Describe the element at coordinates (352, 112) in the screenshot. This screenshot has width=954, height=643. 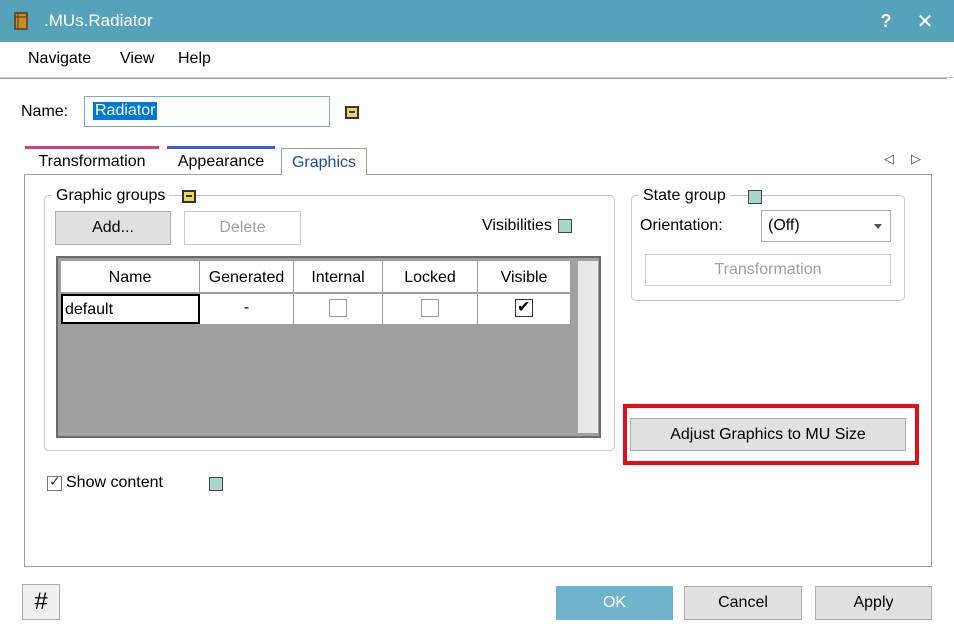
I see `inheritance-minus-icon` at that location.